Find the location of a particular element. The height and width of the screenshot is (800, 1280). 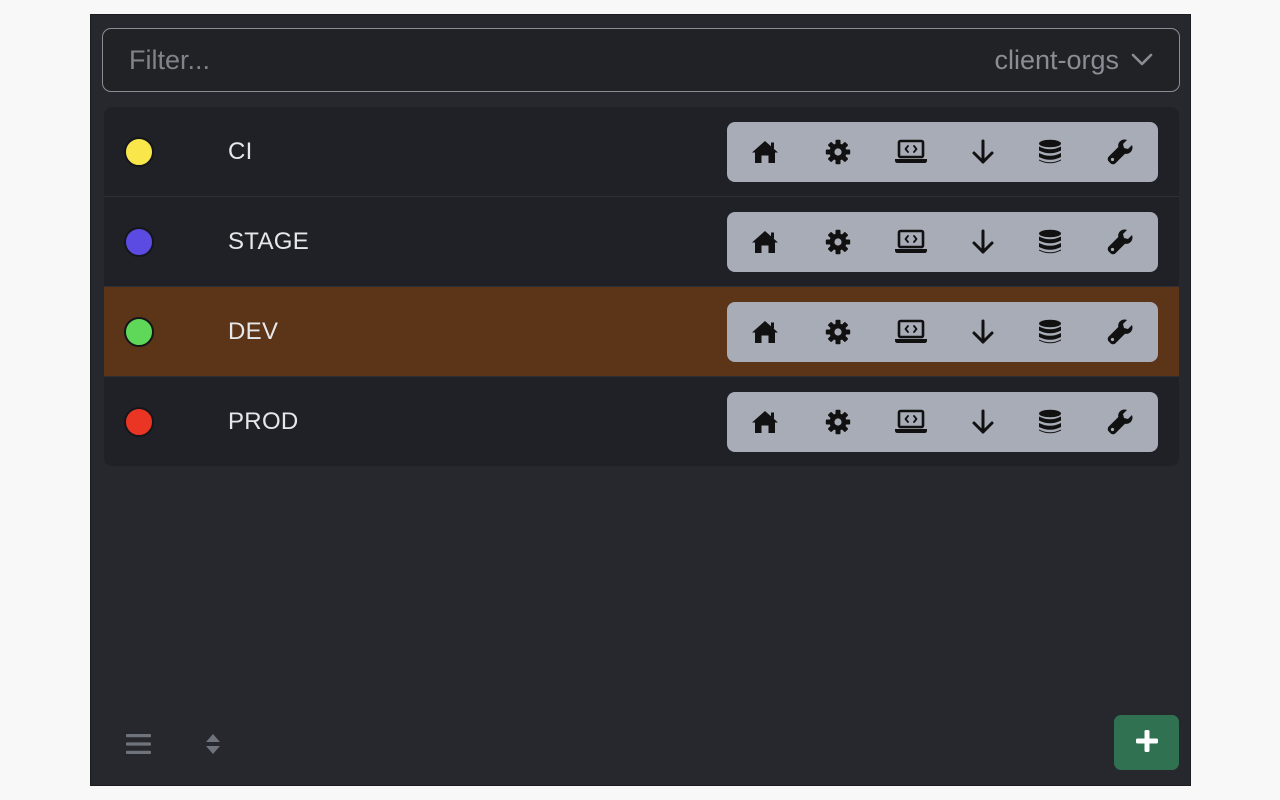

chevron-down-icon is located at coordinates (1142, 60).